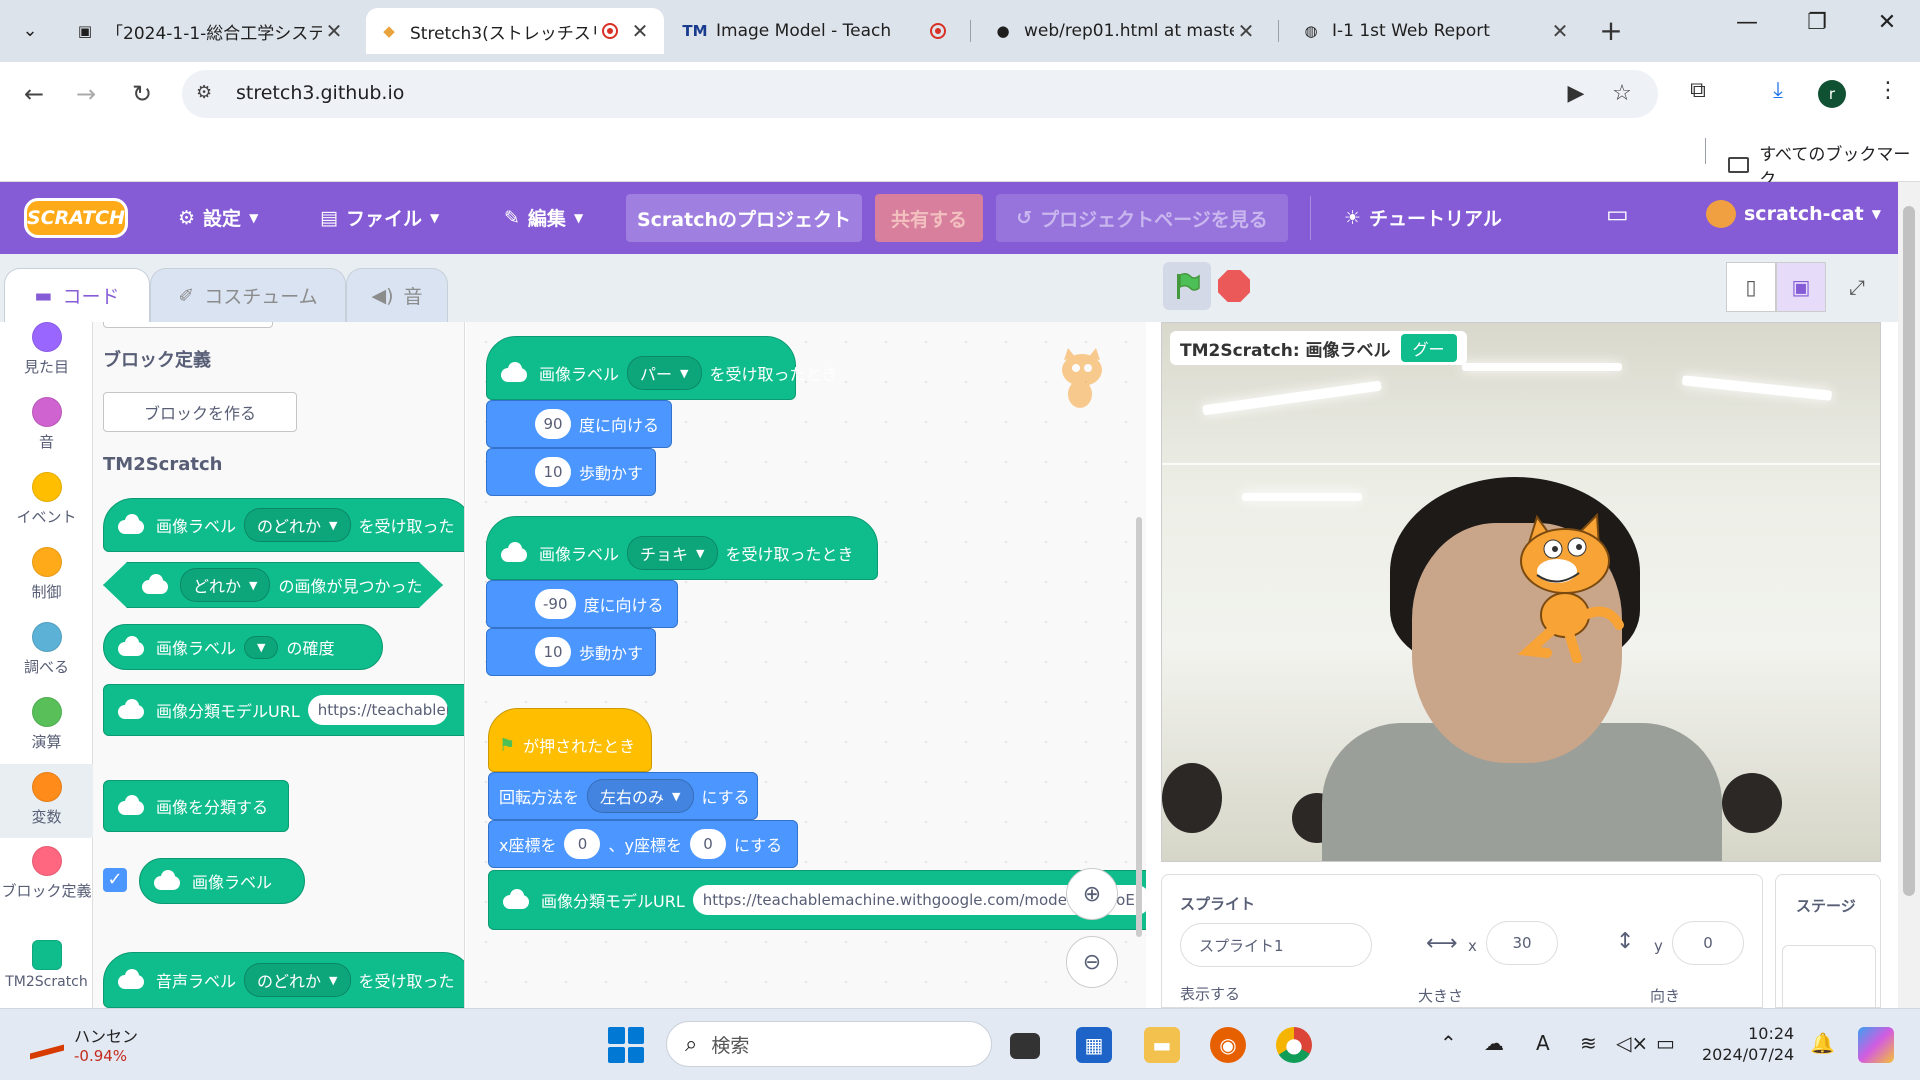 The image size is (1920, 1080). What do you see at coordinates (208, 94) in the screenshot?
I see `site-info-icon: ⚙` at bounding box center [208, 94].